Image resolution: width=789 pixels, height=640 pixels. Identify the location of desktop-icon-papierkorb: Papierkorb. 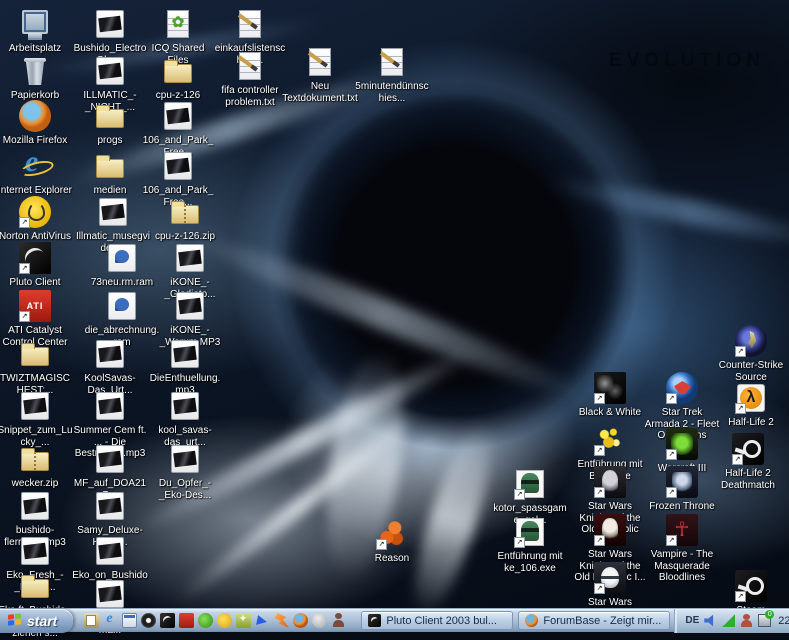
(36, 78).